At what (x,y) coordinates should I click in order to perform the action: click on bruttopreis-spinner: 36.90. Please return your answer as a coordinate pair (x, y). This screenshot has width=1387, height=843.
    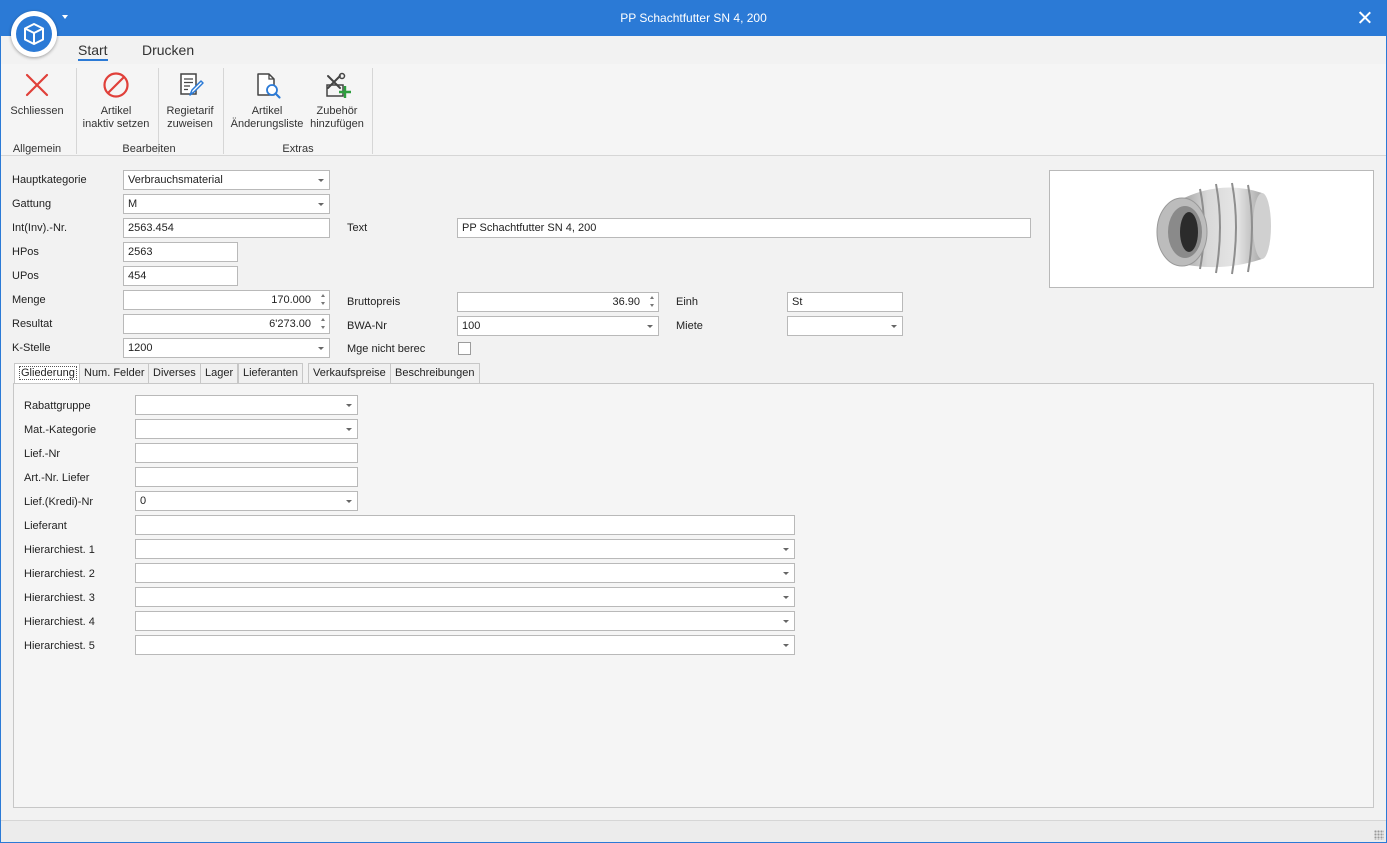
    Looking at the image, I should click on (558, 302).